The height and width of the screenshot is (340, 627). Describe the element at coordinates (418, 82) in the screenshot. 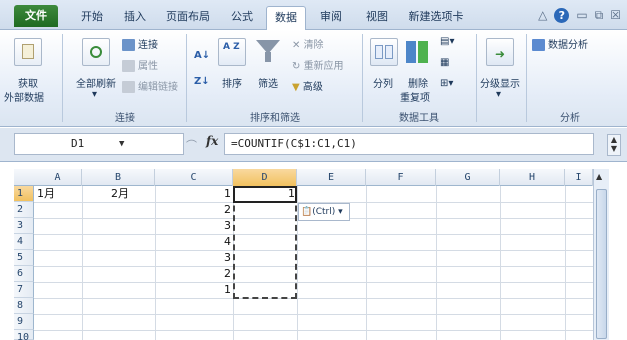

I see `remove-duplicates-button: 删除` at that location.